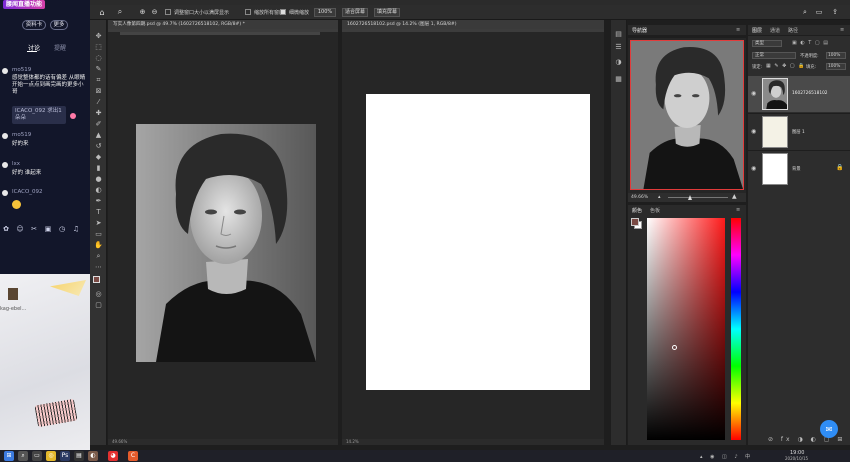 Image resolution: width=850 pixels, height=462 pixels. I want to click on hue-slider, so click(736, 329).